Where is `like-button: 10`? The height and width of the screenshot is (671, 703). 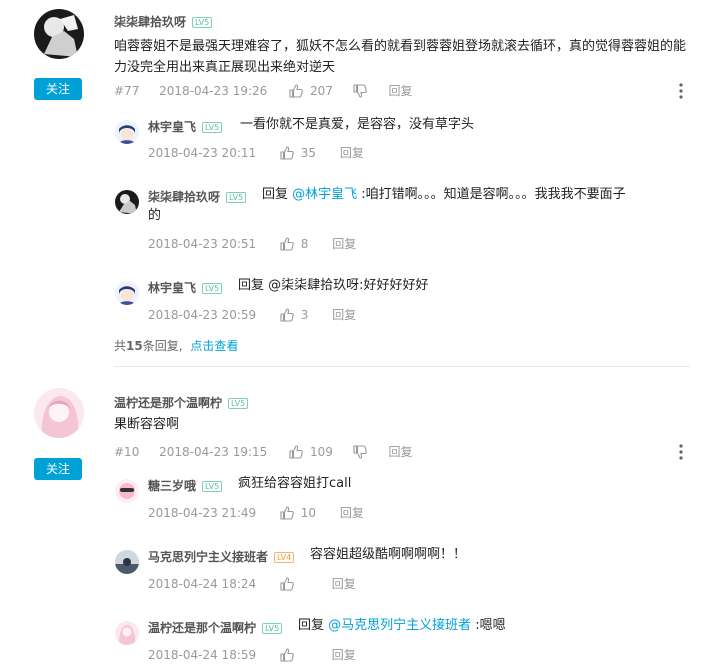 like-button: 10 is located at coordinates (298, 513).